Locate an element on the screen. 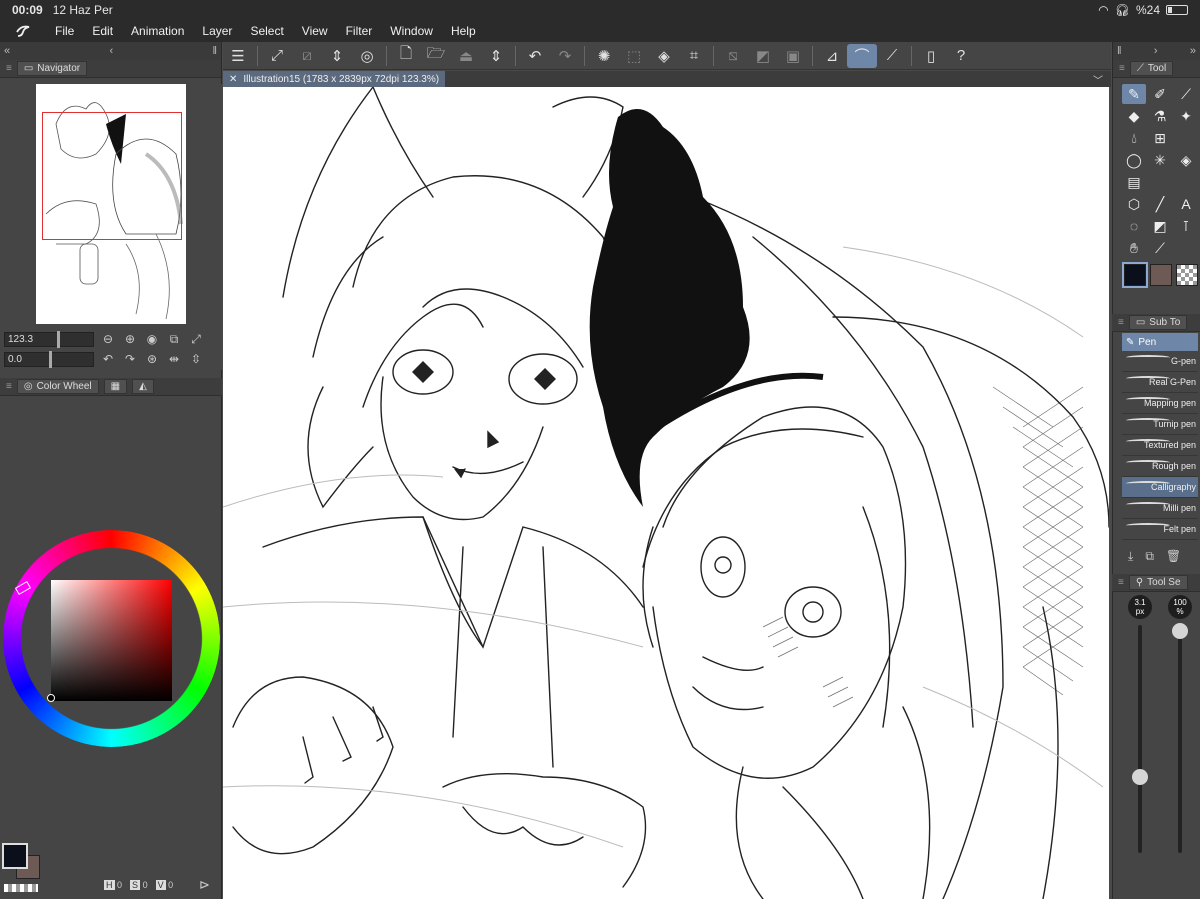  zoom-in-icon: ⊕ is located at coordinates (130, 339).